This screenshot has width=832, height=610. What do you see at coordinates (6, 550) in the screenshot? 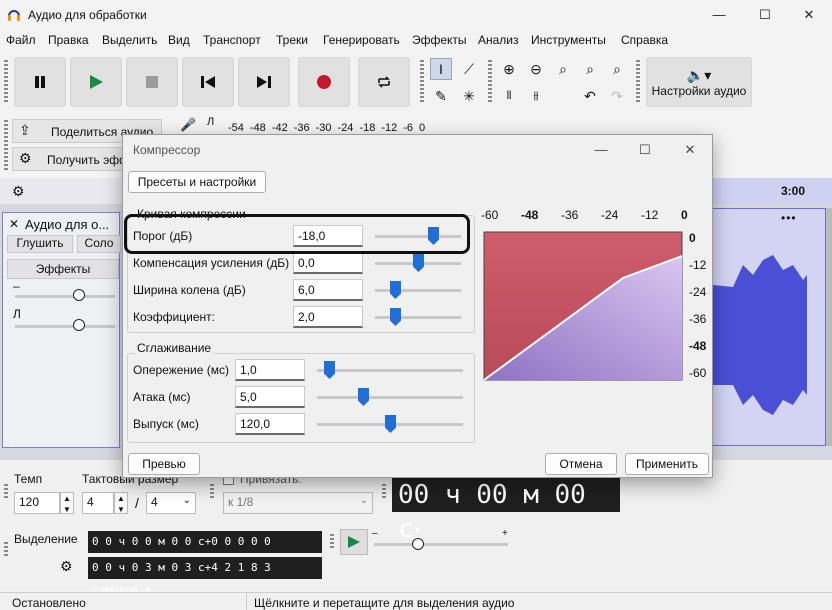
I see `selection-grip` at bounding box center [6, 550].